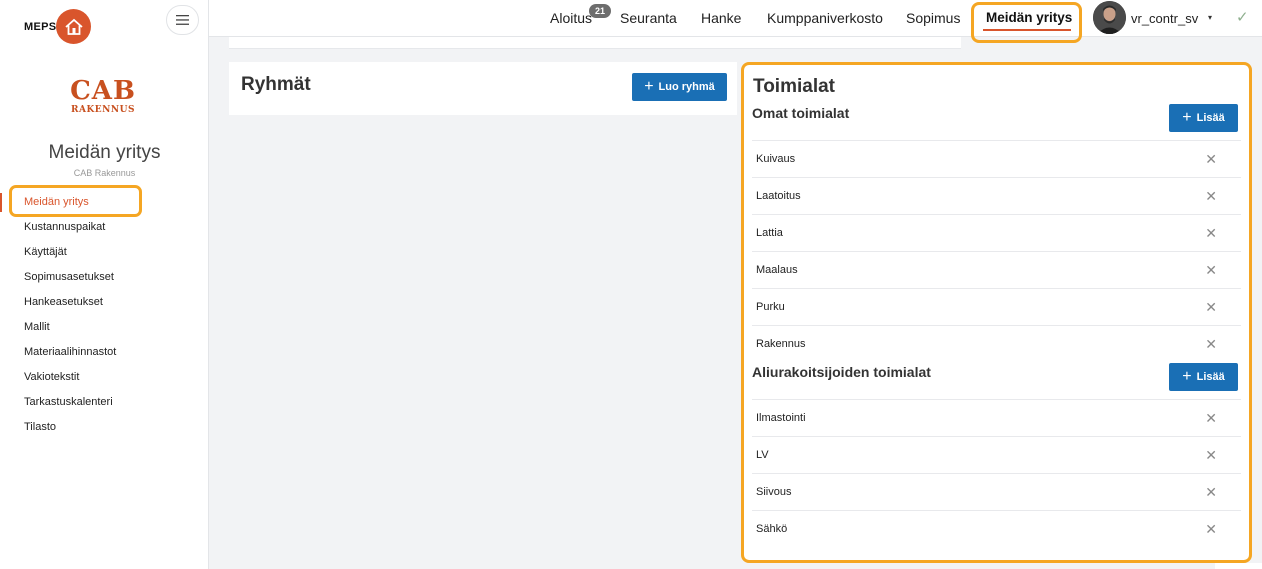 This screenshot has height=569, width=1262. What do you see at coordinates (1210, 17) in the screenshot?
I see `chevron-down-icon: ▾` at bounding box center [1210, 17].